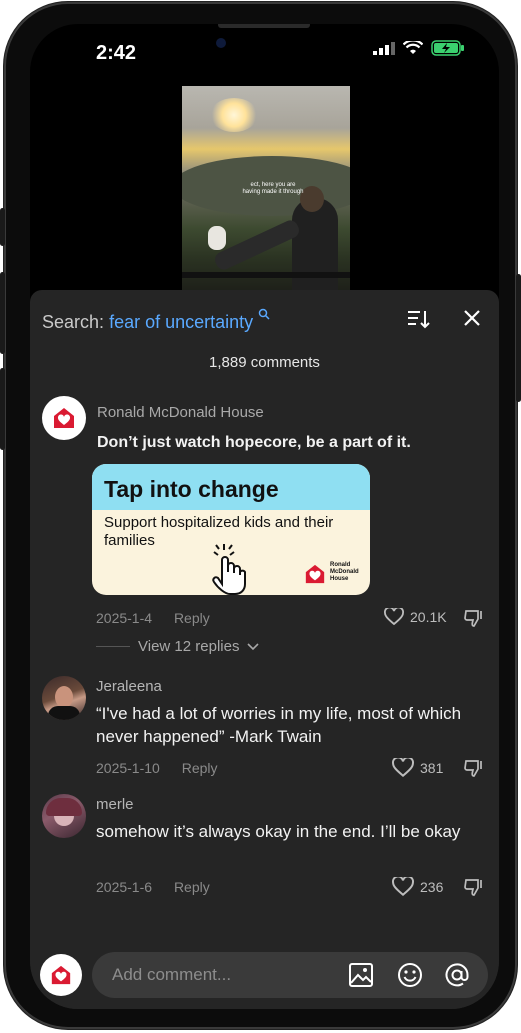 This screenshot has height=1033, width=521. What do you see at coordinates (264, 362) in the screenshot?
I see `comment-count: 1,889 comments` at bounding box center [264, 362].